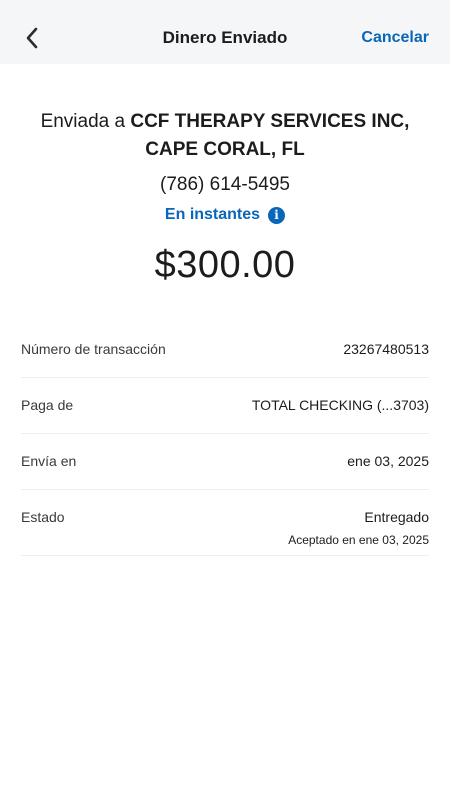 The image size is (450, 796). Describe the element at coordinates (396, 517) in the screenshot. I see `status-value: Entregado` at that location.